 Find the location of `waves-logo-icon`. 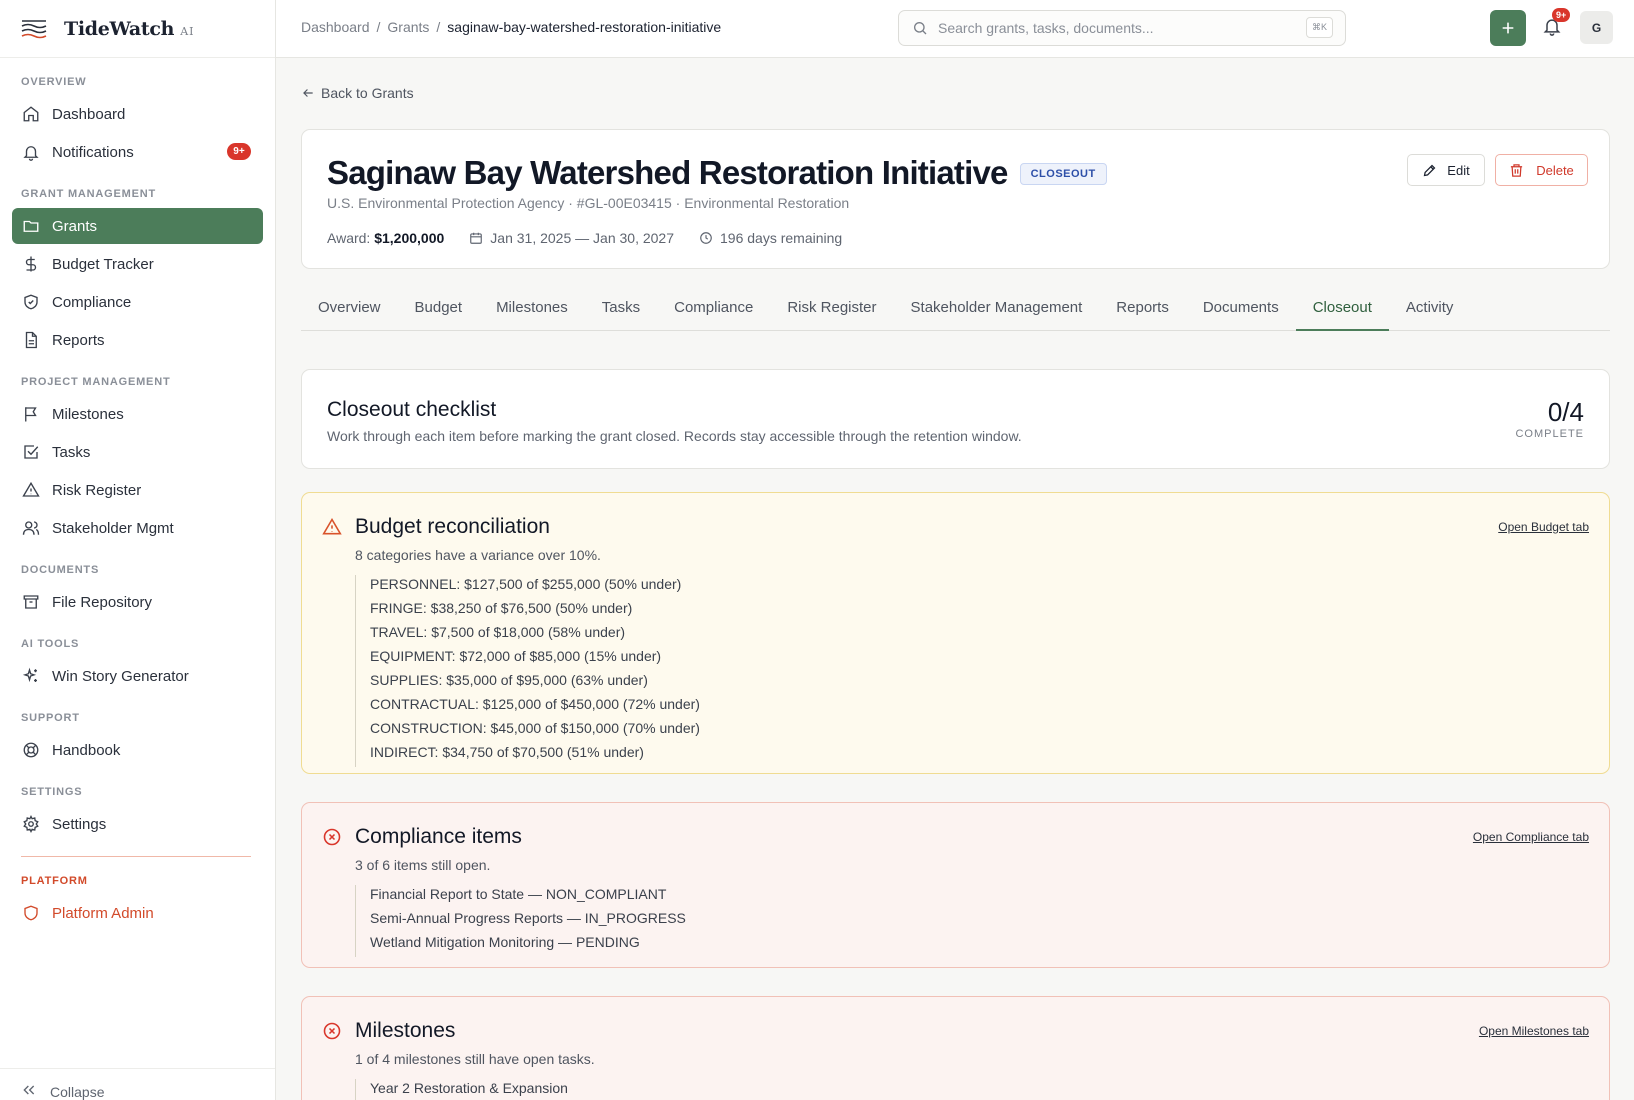

waves-logo-icon is located at coordinates (34, 28).